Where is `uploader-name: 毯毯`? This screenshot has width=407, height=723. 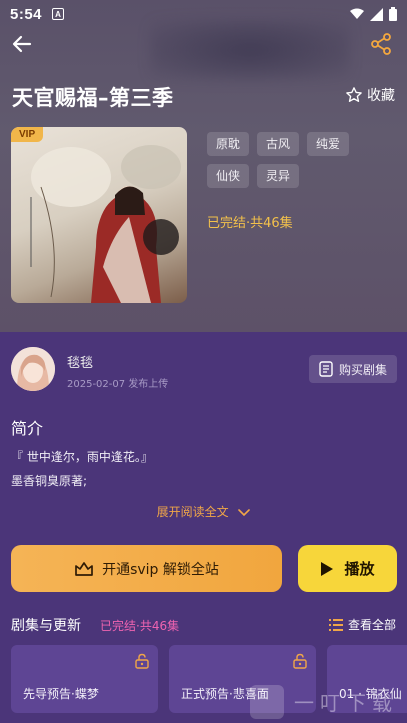 uploader-name: 毯毯 is located at coordinates (80, 361).